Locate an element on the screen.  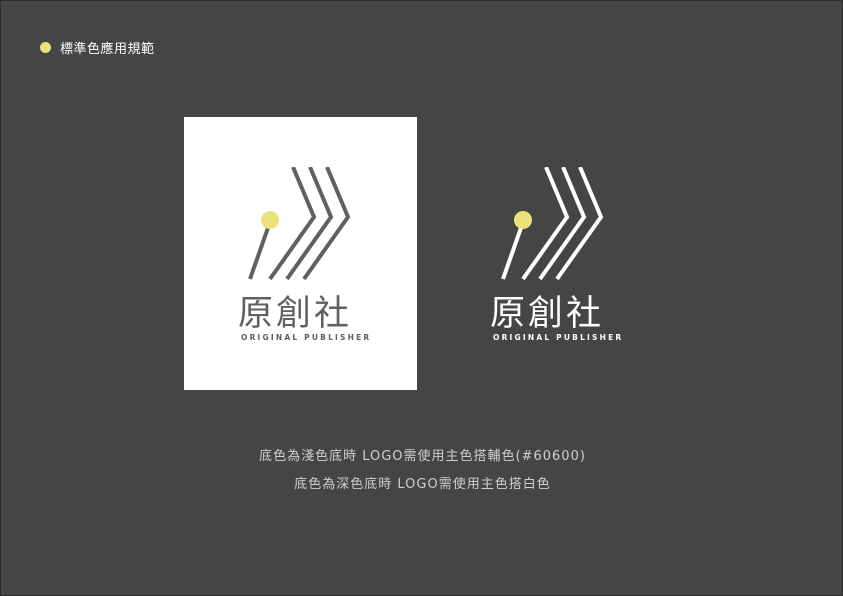
caption-dark-background: 底色為深色底時 LOGO需使用主色搭白色 is located at coordinates (422, 484).